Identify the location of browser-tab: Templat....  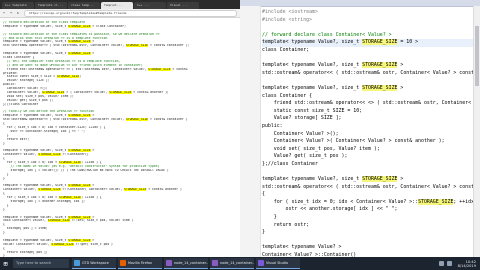
(117, 5).